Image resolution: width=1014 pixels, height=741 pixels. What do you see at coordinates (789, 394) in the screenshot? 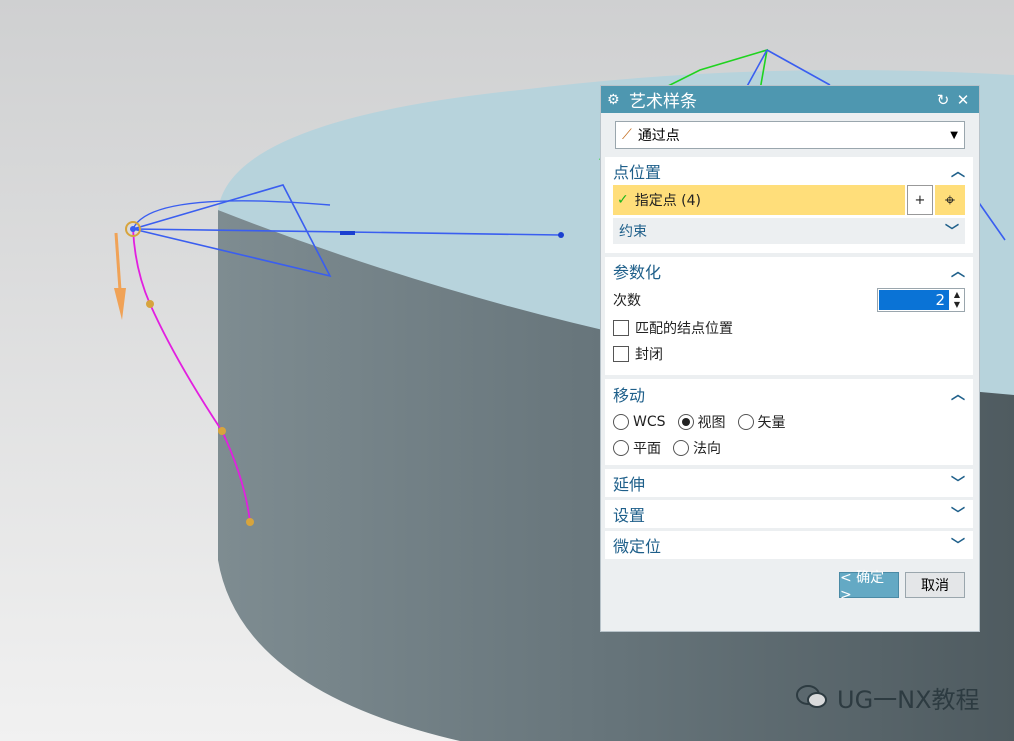
I see `section-header-movement: 移动 ︿` at bounding box center [789, 394].